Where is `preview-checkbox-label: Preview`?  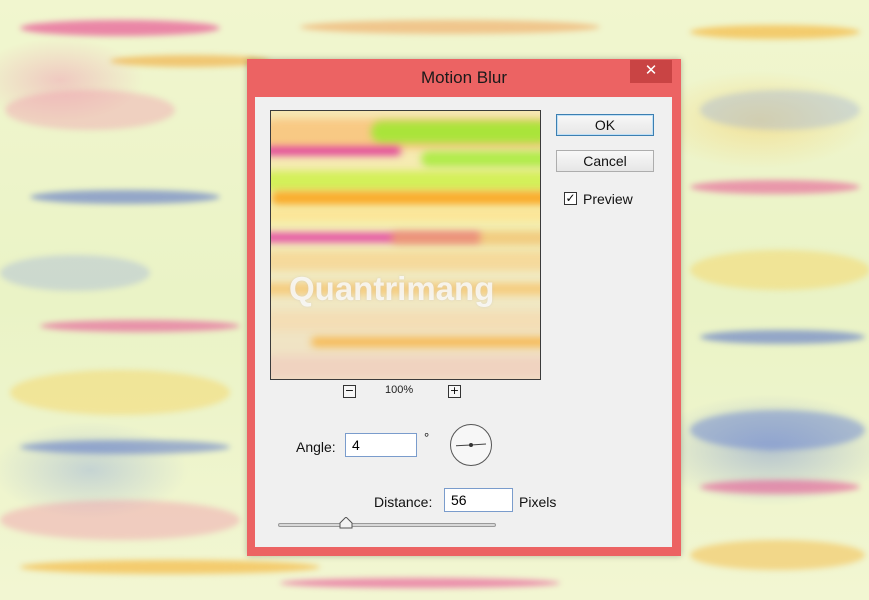
preview-checkbox-label: Preview is located at coordinates (608, 199).